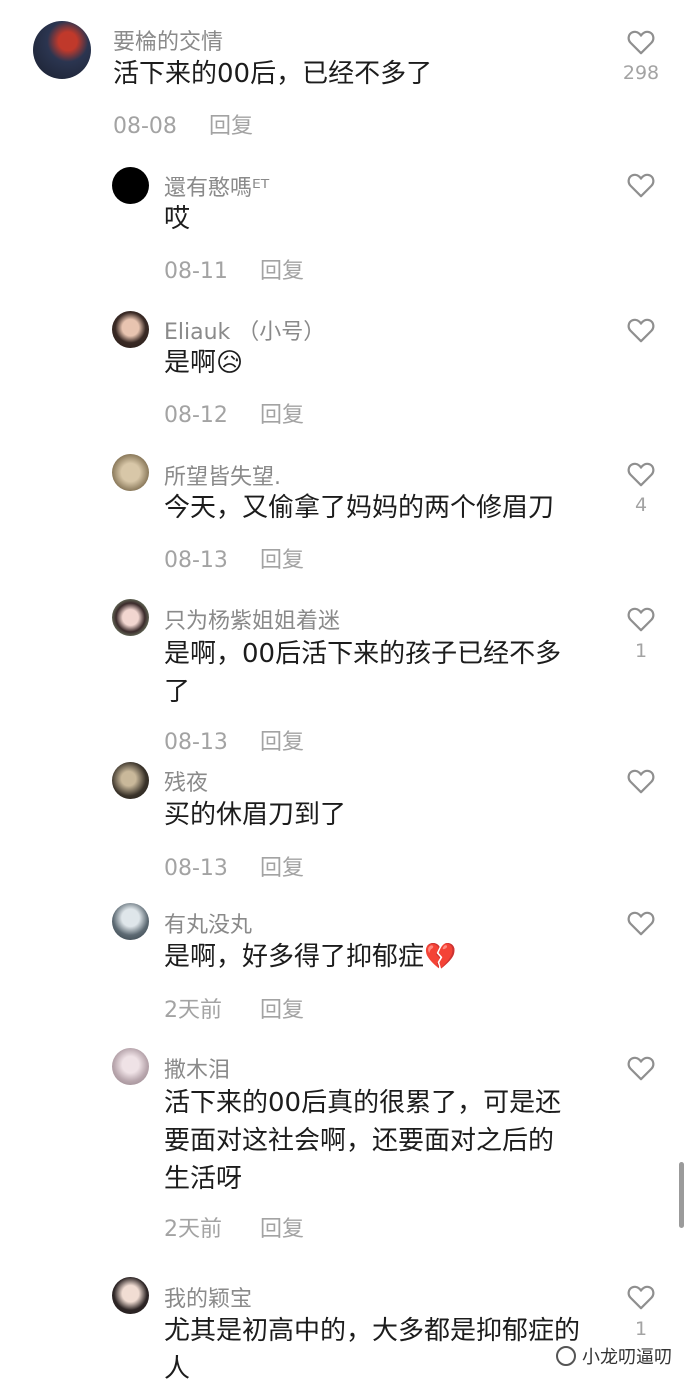  Describe the element at coordinates (566, 1356) in the screenshot. I see `wechat-channel-icon` at that location.